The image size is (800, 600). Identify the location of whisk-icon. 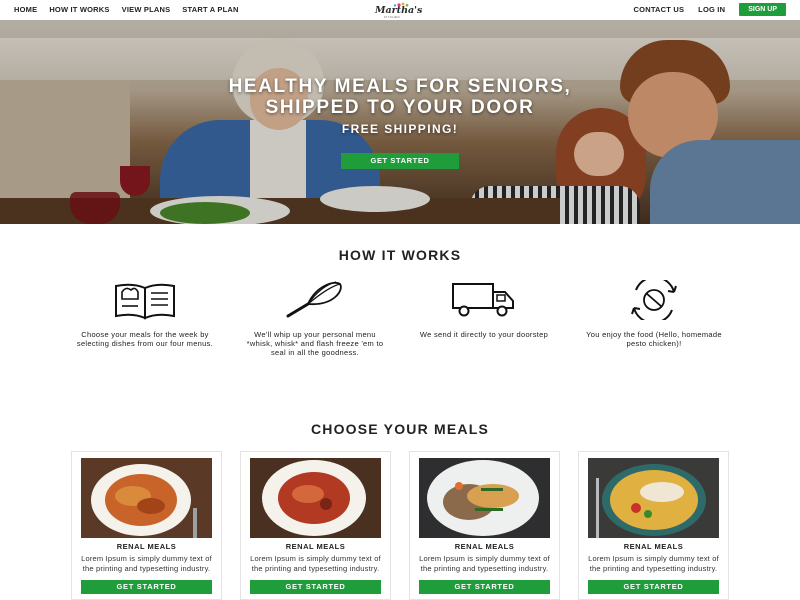
(314, 299).